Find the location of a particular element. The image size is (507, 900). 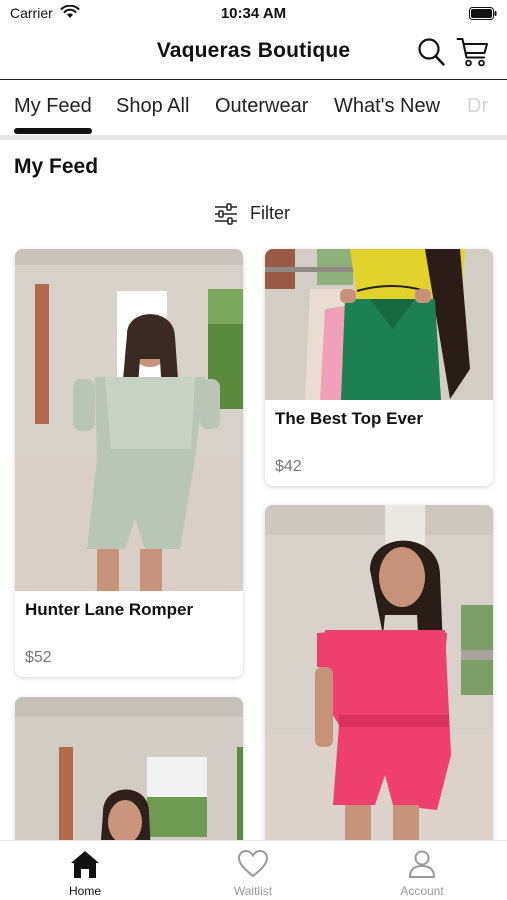

category-tab-bar: My Feed Shop All Outerwear What's New Dr is located at coordinates (253, 108).